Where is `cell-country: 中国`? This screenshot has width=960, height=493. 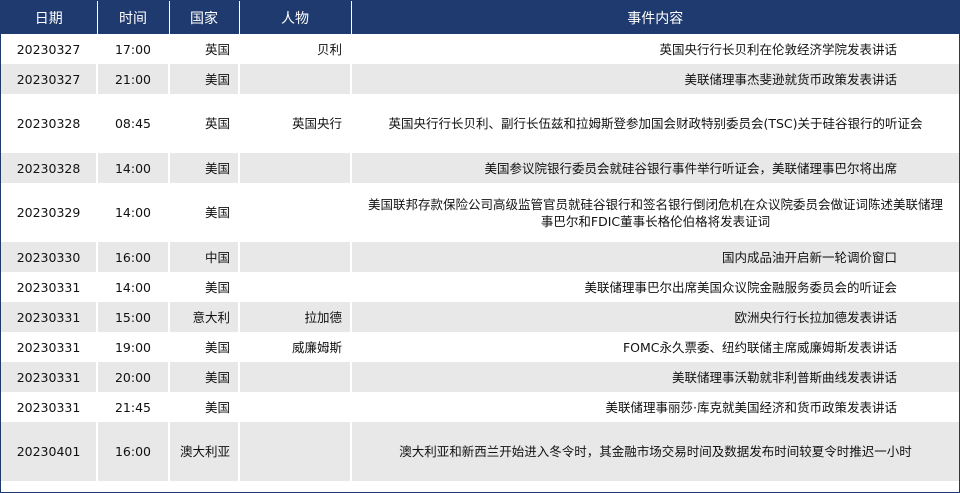 cell-country: 中国 is located at coordinates (204, 257).